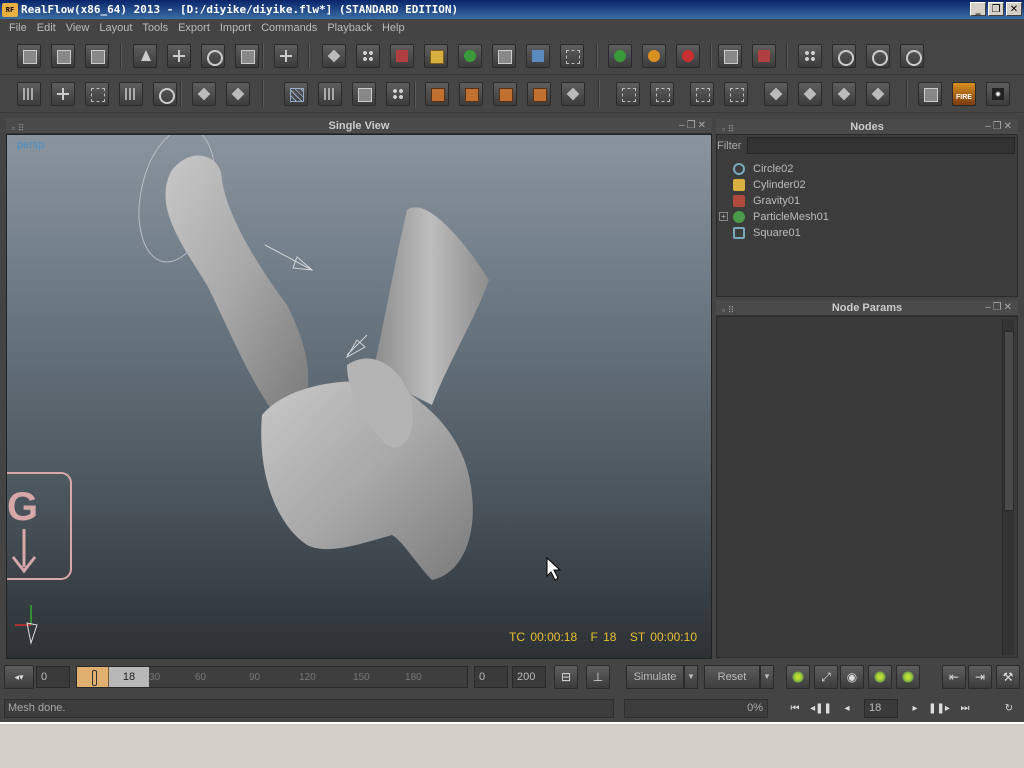 The width and height of the screenshot is (1024, 768). Describe the element at coordinates (93, 677) in the screenshot. I see `timeline-scrubber` at that location.